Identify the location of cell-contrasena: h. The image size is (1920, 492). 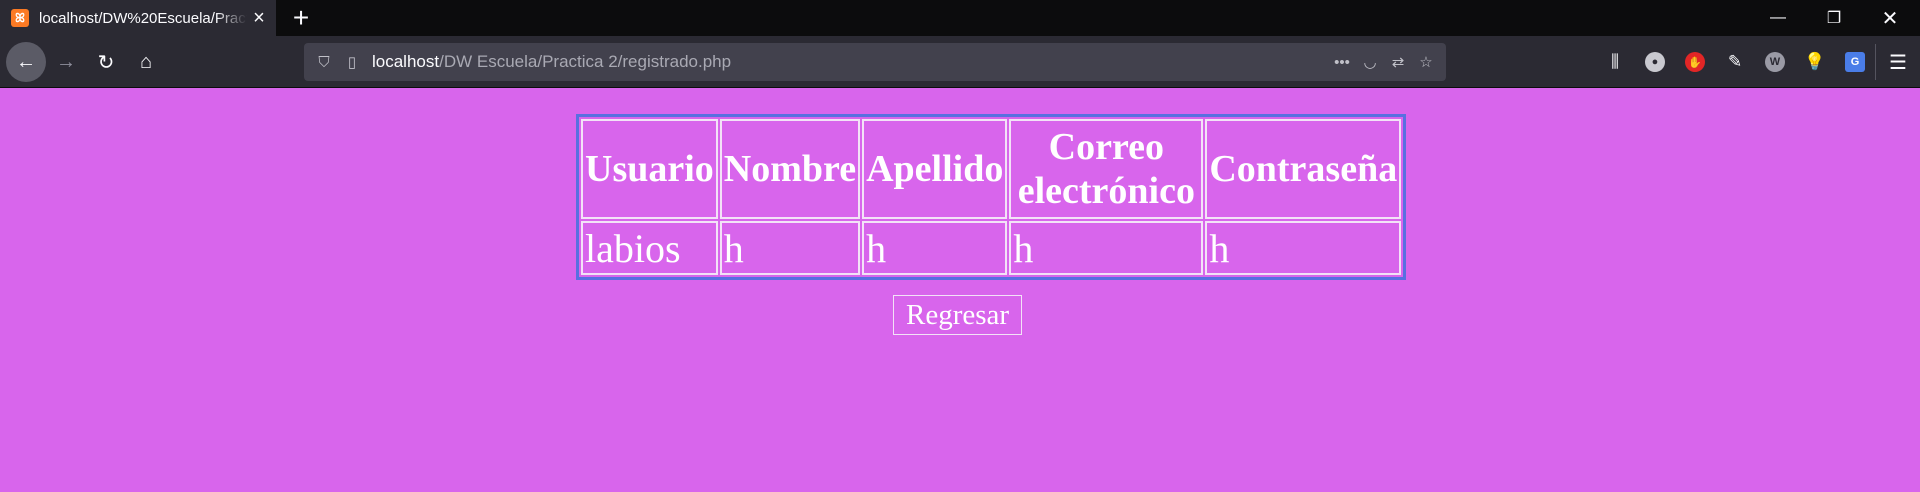
(1303, 248).